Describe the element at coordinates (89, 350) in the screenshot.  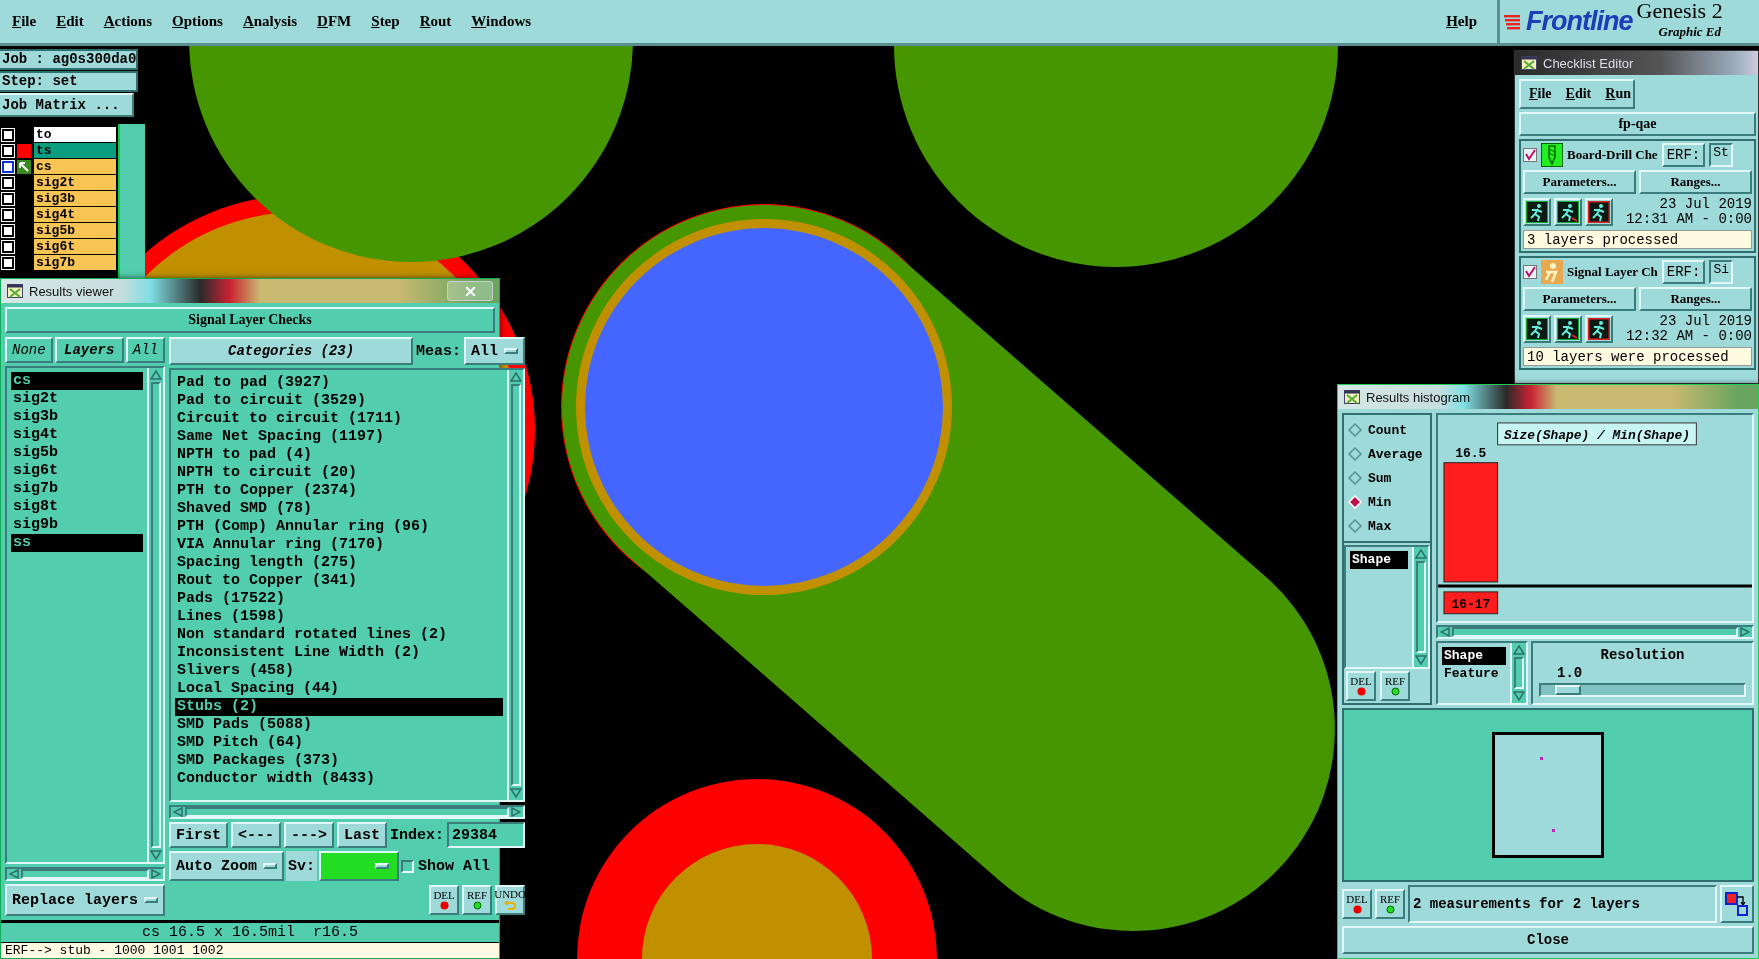
I see `layer-filter-button: Layers` at that location.